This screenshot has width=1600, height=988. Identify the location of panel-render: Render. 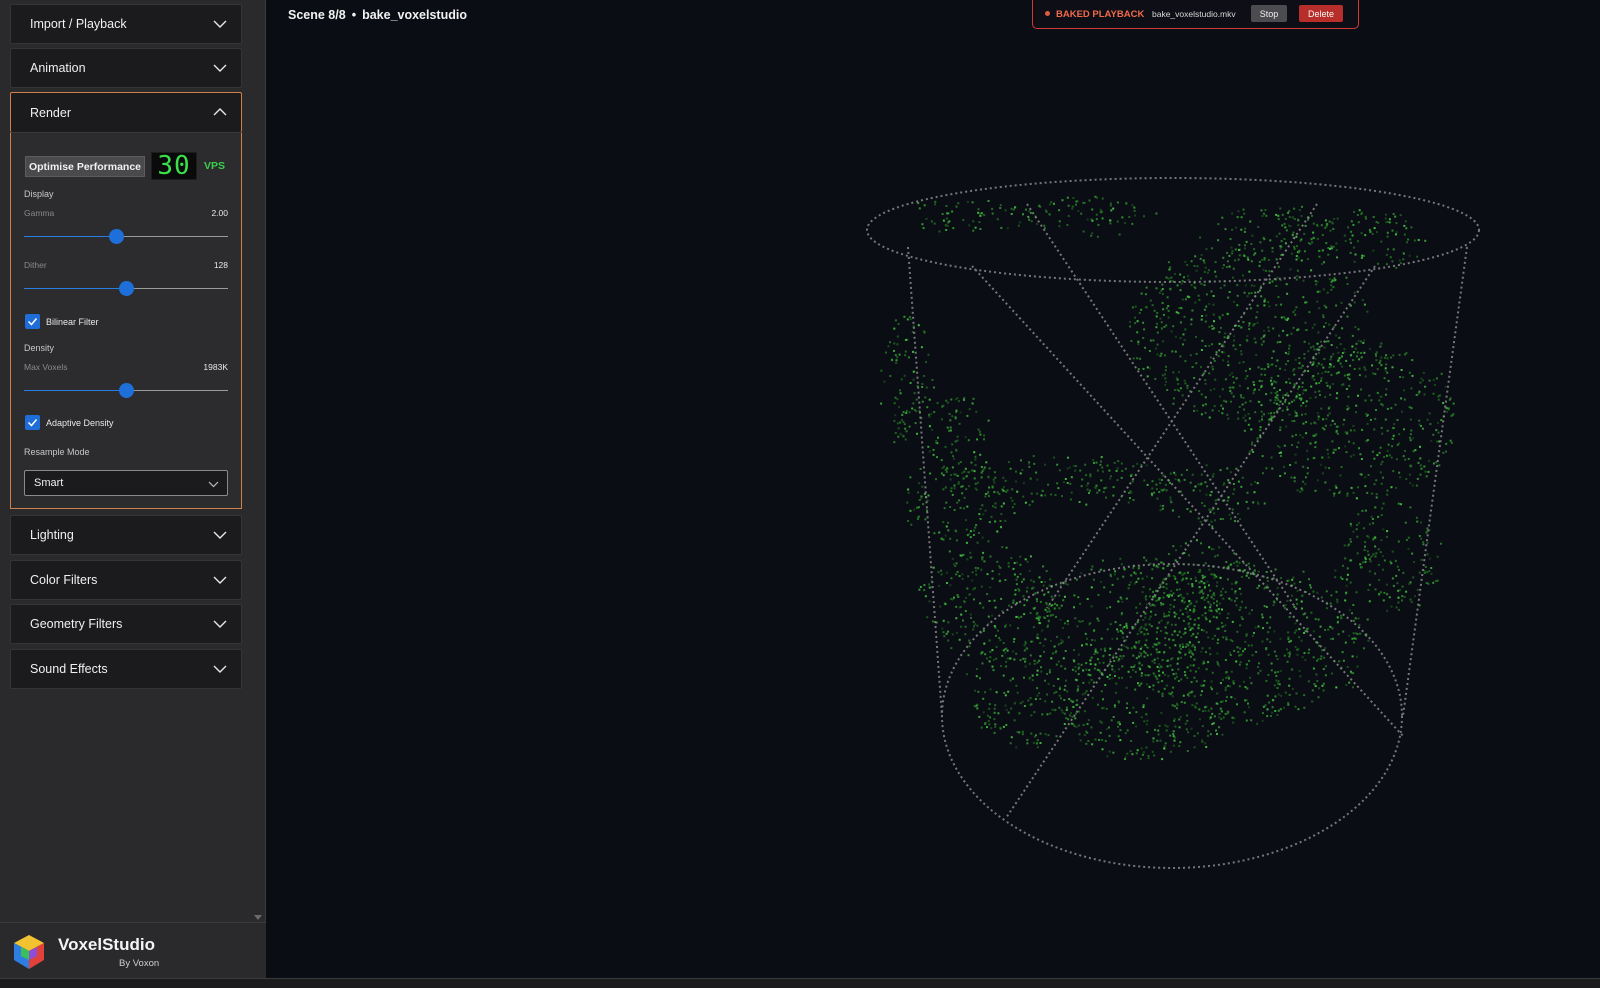
(126, 112).